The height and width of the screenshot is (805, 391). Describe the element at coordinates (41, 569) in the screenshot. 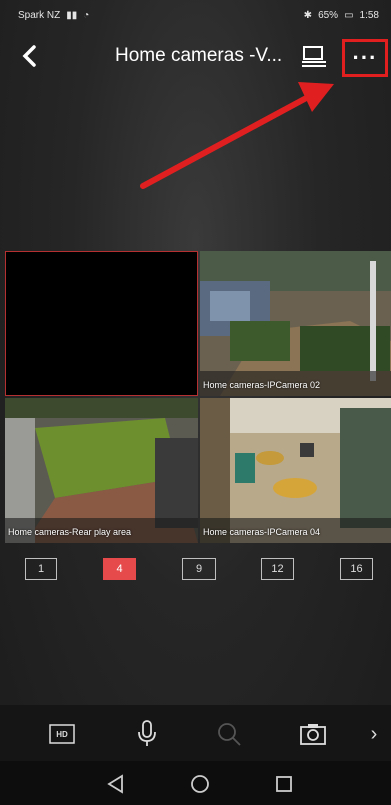

I see `layout-option-1: 1` at that location.